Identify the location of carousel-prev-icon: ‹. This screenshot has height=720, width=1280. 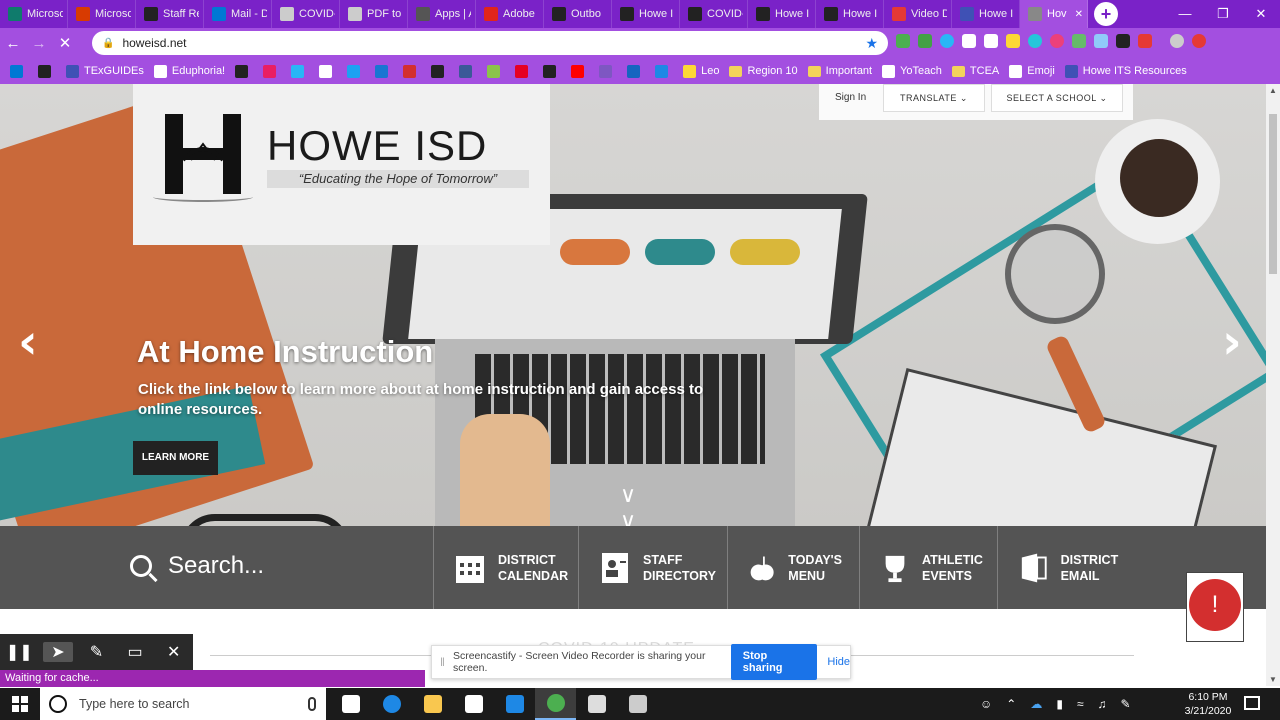
(28, 342).